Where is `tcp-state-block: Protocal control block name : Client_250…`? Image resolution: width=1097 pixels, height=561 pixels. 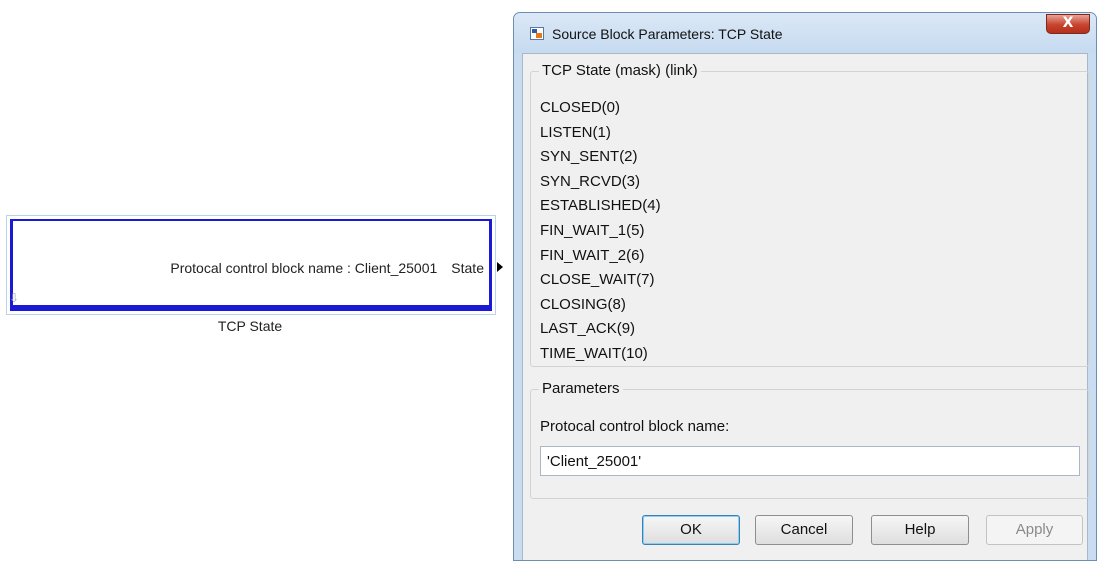
tcp-state-block: Protocal control block name : Client_250… is located at coordinates (251, 265).